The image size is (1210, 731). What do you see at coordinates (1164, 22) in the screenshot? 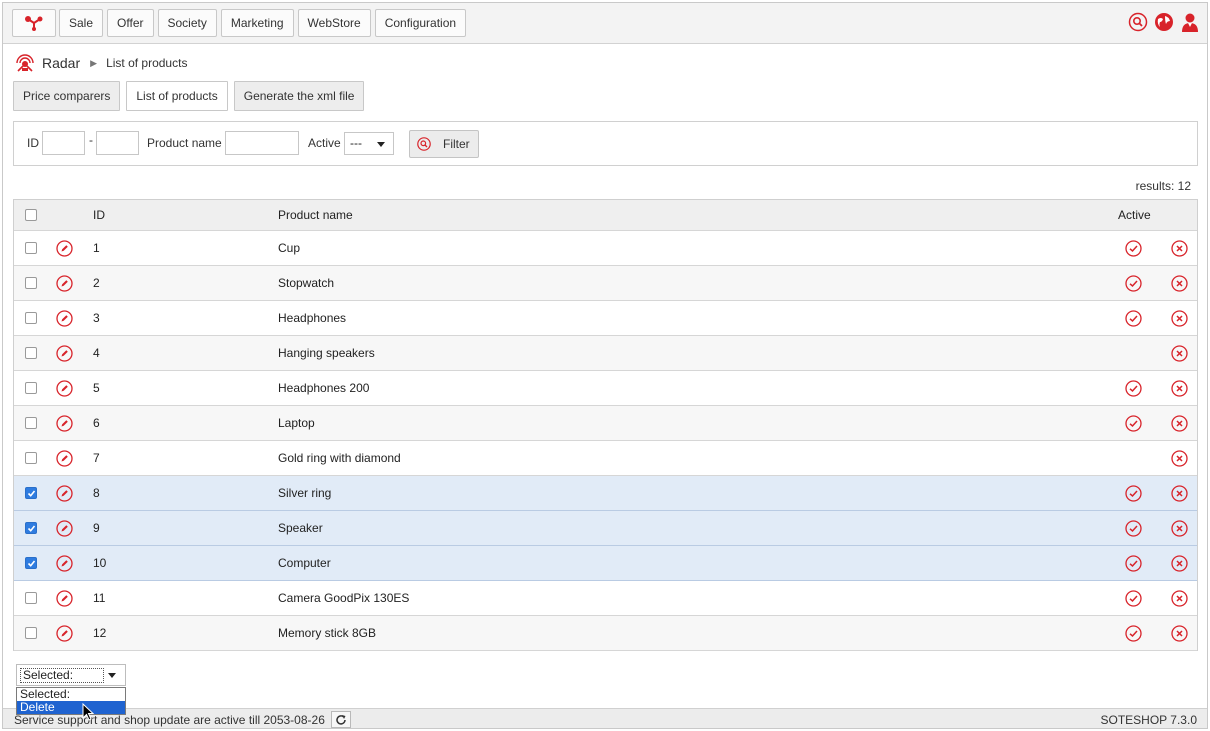
I see `globe-icon` at bounding box center [1164, 22].